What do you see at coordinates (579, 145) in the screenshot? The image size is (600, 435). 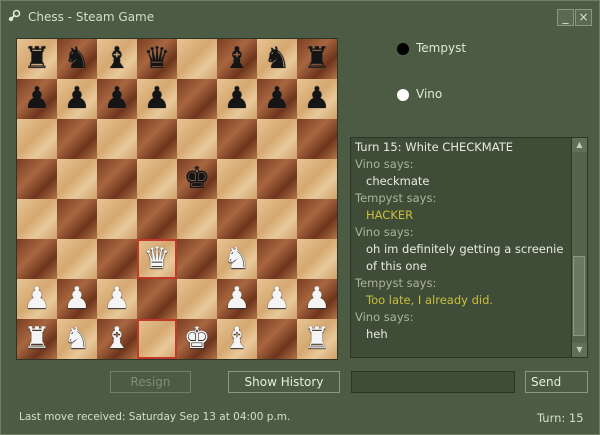 I see `scroll-up-icon: ▲` at bounding box center [579, 145].